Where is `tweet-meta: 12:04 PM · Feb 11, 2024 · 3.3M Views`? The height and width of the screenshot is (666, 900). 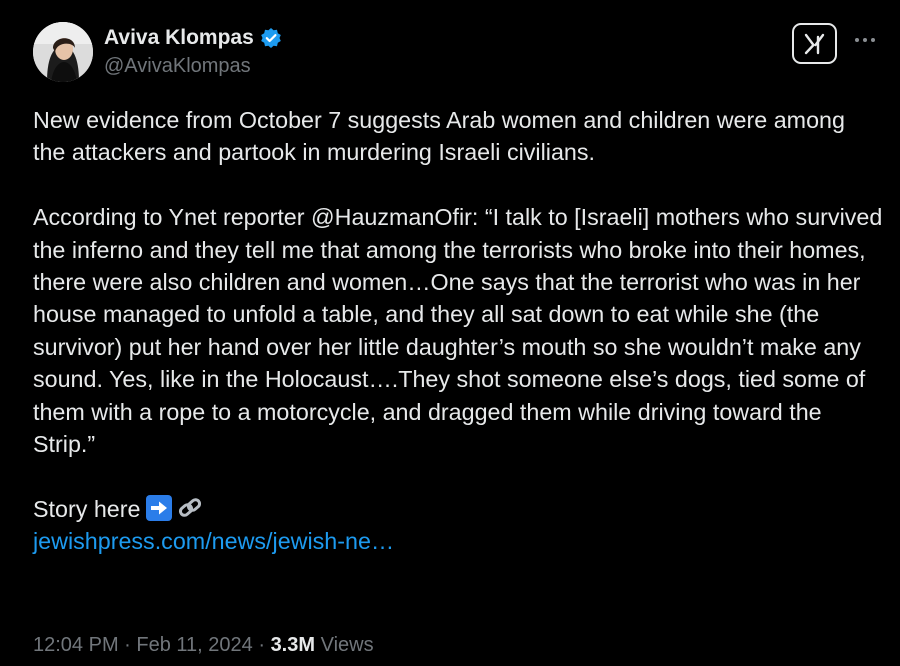 tweet-meta: 12:04 PM · Feb 11, 2024 · 3.3M Views is located at coordinates (203, 645).